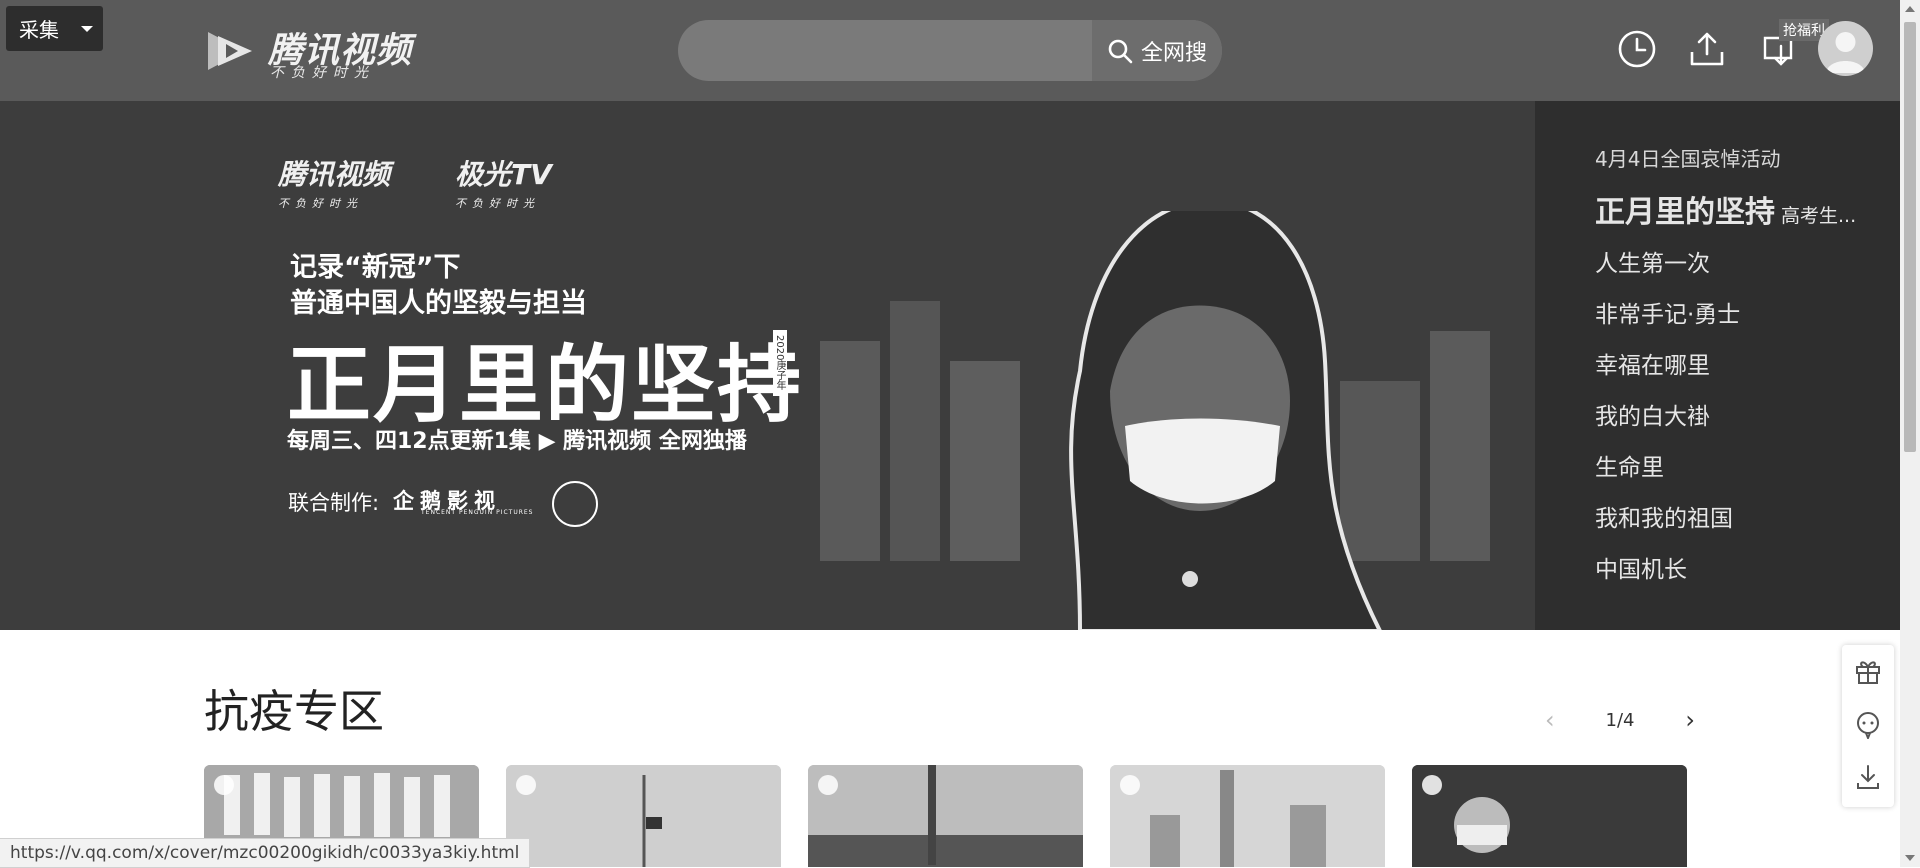 This screenshot has width=1920, height=868. I want to click on history-icon, so click(1637, 49).